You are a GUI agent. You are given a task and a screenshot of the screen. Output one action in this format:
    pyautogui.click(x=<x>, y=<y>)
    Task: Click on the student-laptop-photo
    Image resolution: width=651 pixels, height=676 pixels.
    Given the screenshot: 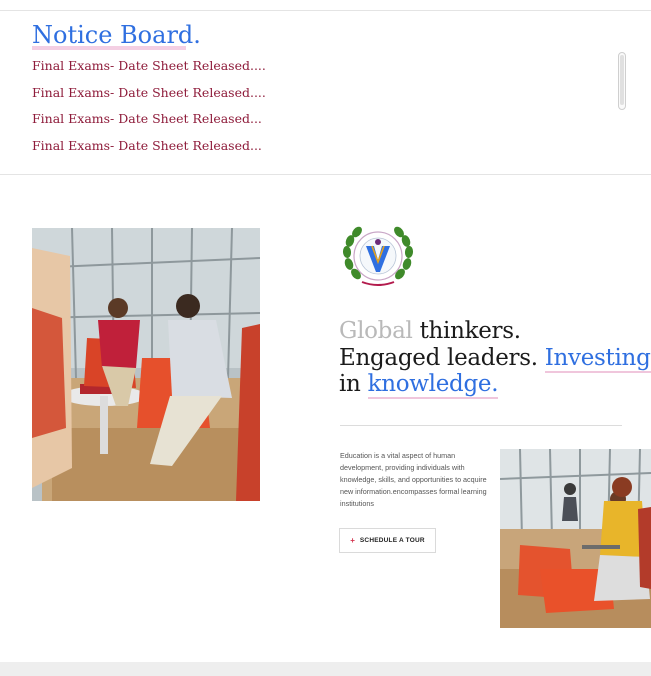 What is the action you would take?
    pyautogui.click(x=575, y=538)
    